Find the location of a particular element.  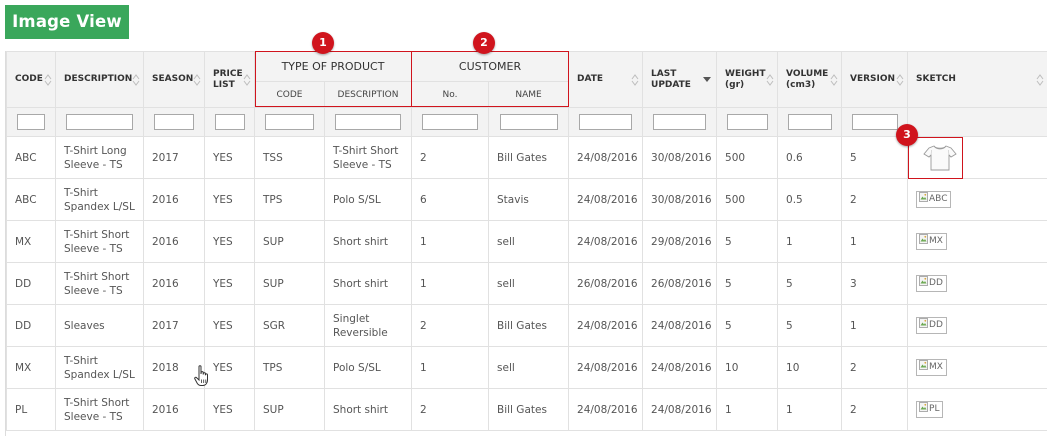

col-header-price-list: PRICE LIST is located at coordinates (229, 79).